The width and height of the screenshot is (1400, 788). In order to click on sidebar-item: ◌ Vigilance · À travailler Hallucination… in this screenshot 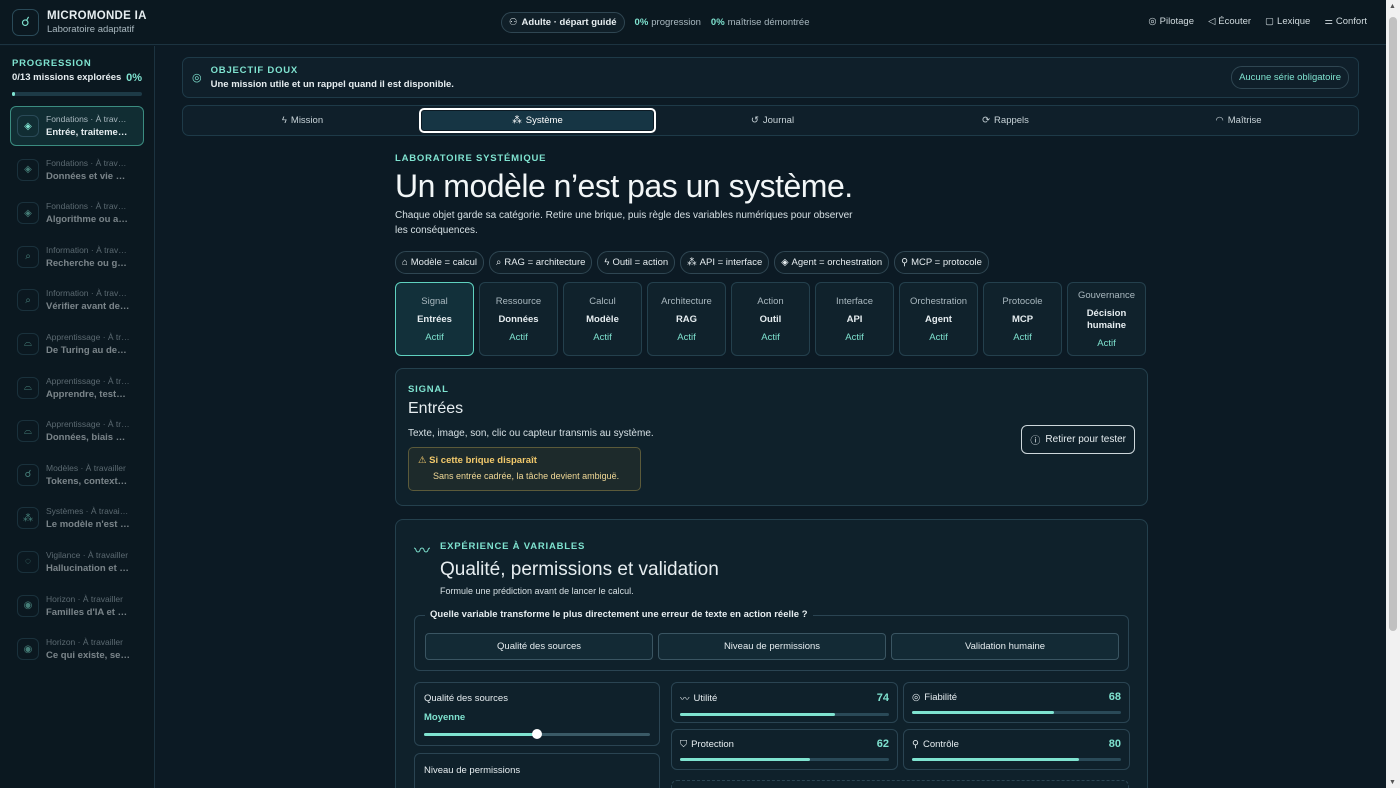, I will do `click(77, 562)`.